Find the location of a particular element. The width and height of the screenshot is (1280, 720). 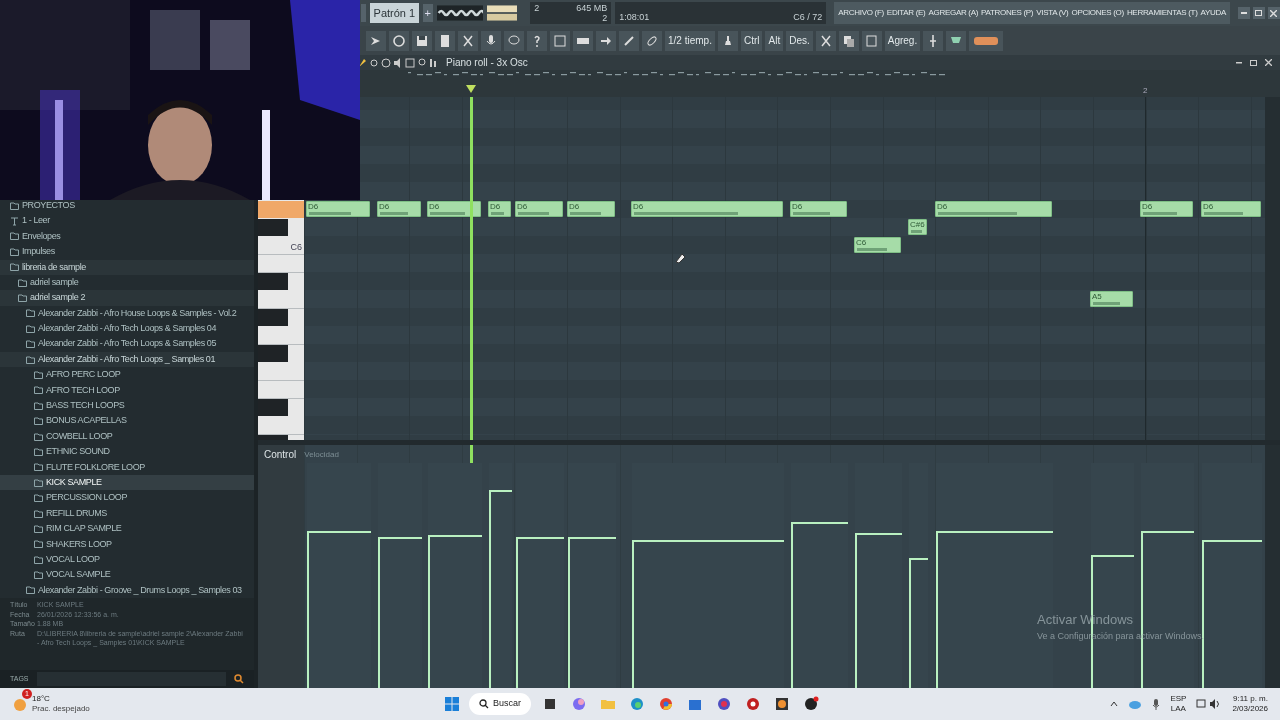

browser-item: Alexander Zabbi - Afro Tech Loops & Samples 05 is located at coordinates (127, 344).